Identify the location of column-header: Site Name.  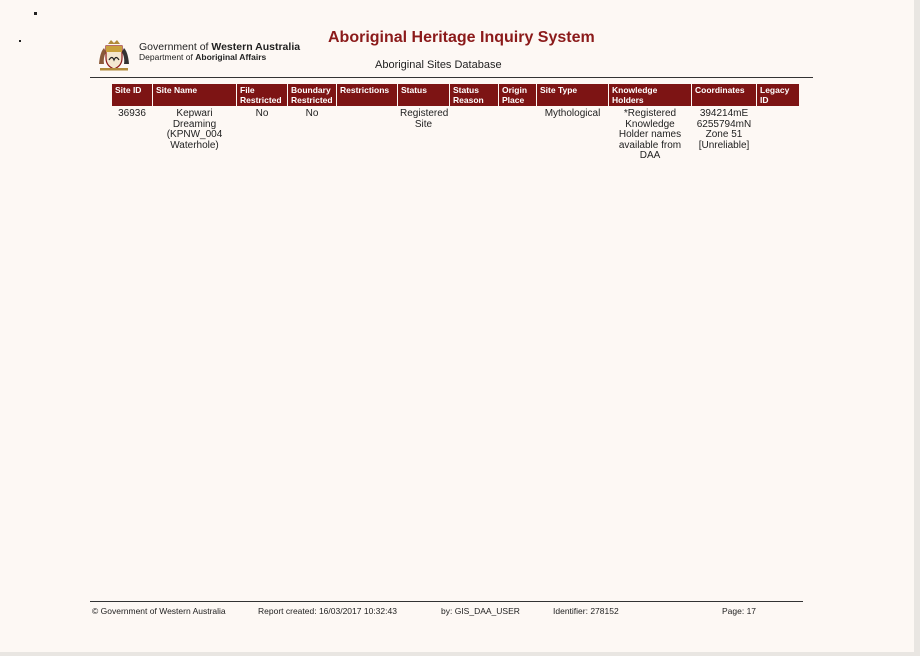
(194, 95).